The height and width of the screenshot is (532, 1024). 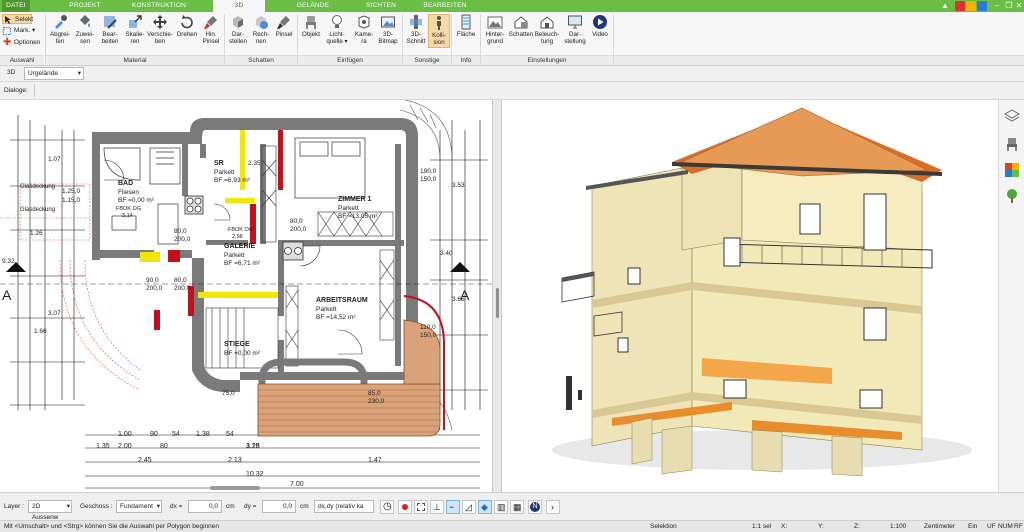 What do you see at coordinates (945, 6) in the screenshot?
I see `bell-icon: ▲` at bounding box center [945, 6].